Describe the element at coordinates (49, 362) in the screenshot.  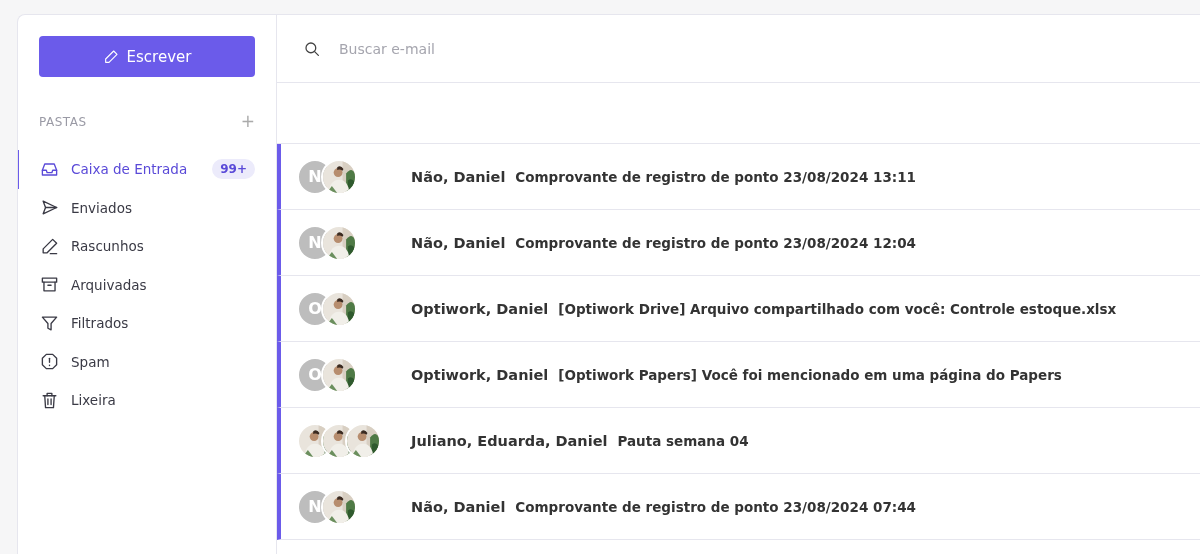
I see `warning-icon` at that location.